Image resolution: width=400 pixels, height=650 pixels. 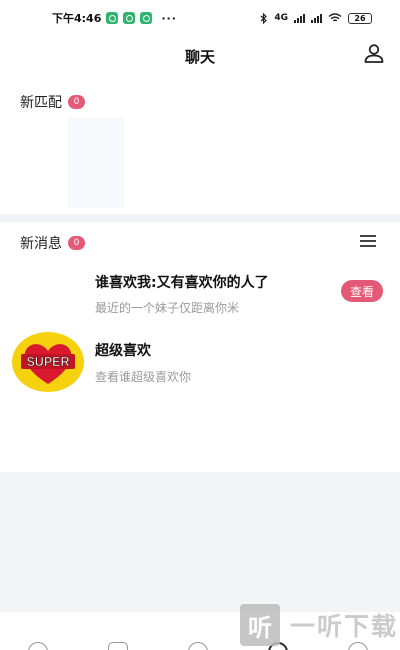 I want to click on profile-button, so click(x=374, y=54).